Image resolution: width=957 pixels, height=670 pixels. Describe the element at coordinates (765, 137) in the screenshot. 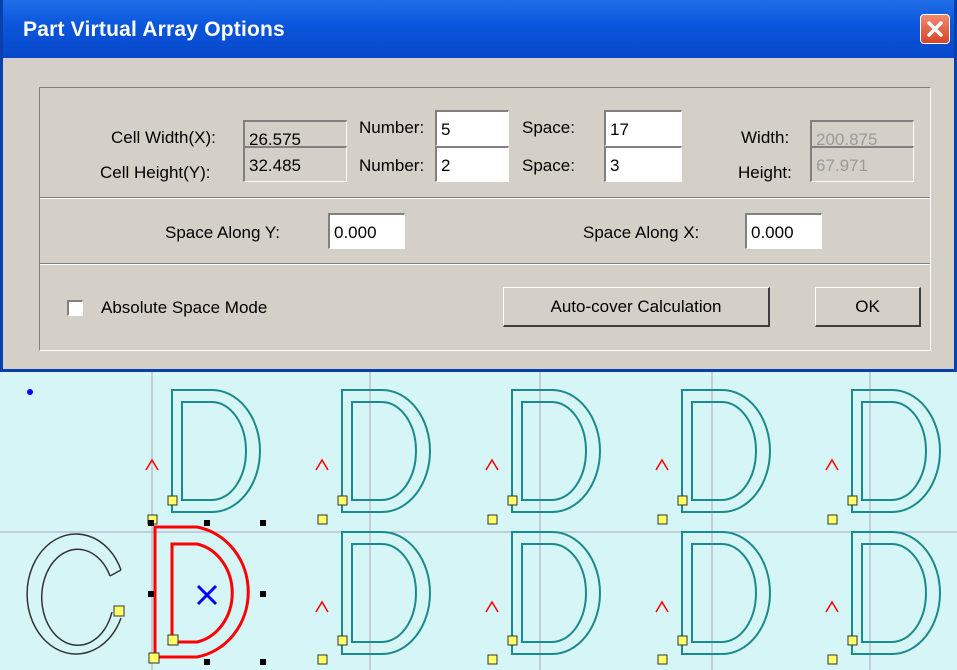

I see `width-label: Width:` at that location.